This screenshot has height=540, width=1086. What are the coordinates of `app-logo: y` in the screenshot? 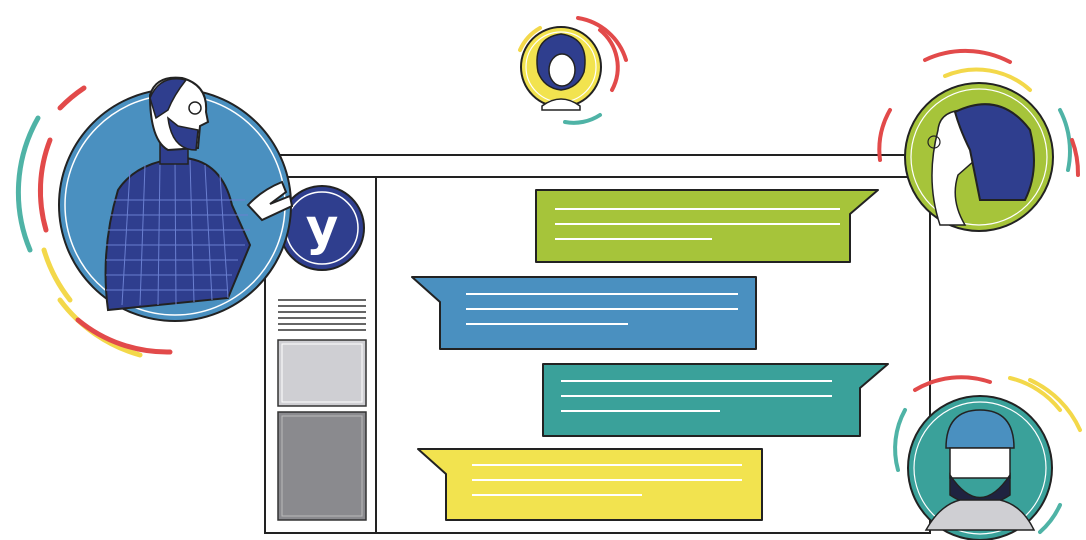 It's located at (322, 228).